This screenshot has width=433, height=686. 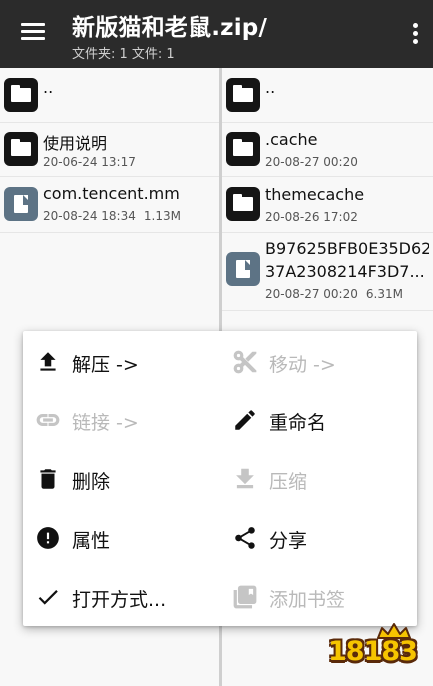 What do you see at coordinates (109, 204) in the screenshot?
I see `list-item-file: com.tencent.mm 20-08-24 18:34 1.13M` at bounding box center [109, 204].